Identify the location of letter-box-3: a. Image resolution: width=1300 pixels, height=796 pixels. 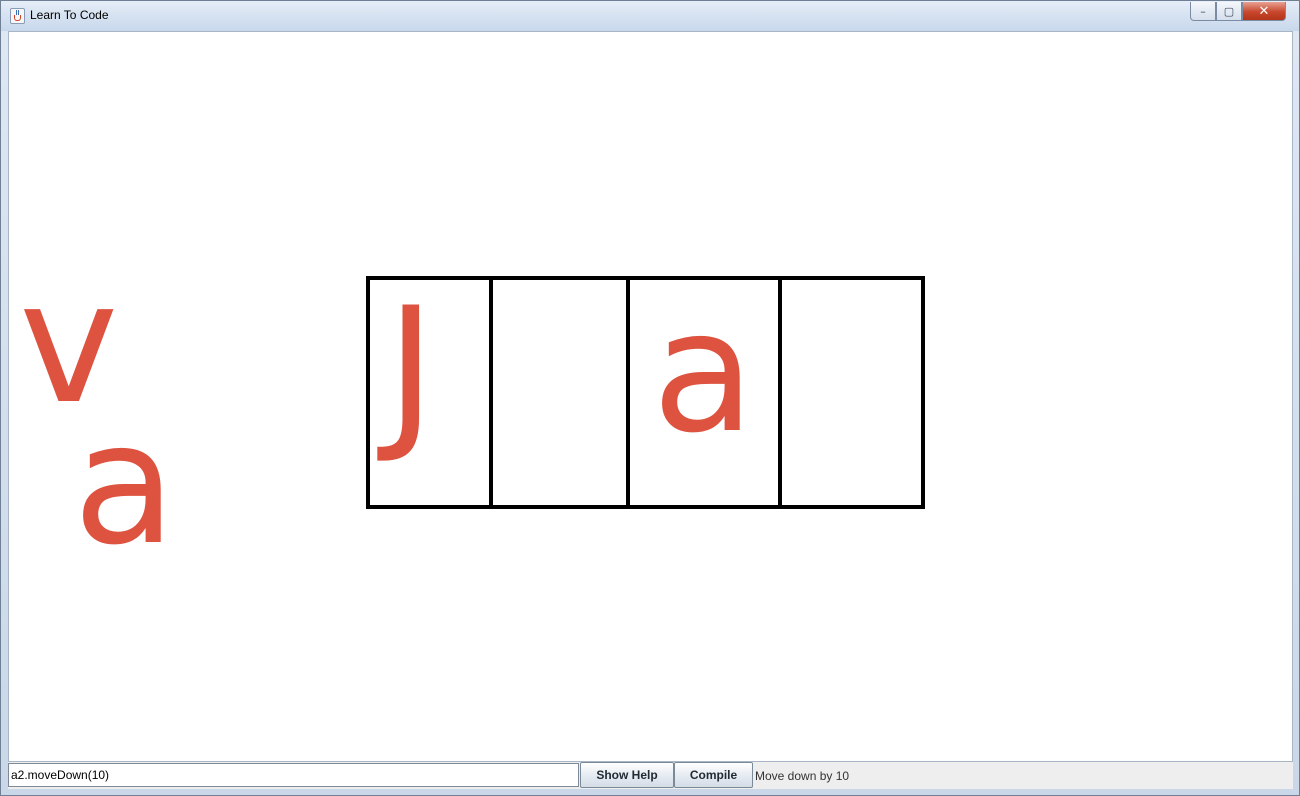
(704, 392).